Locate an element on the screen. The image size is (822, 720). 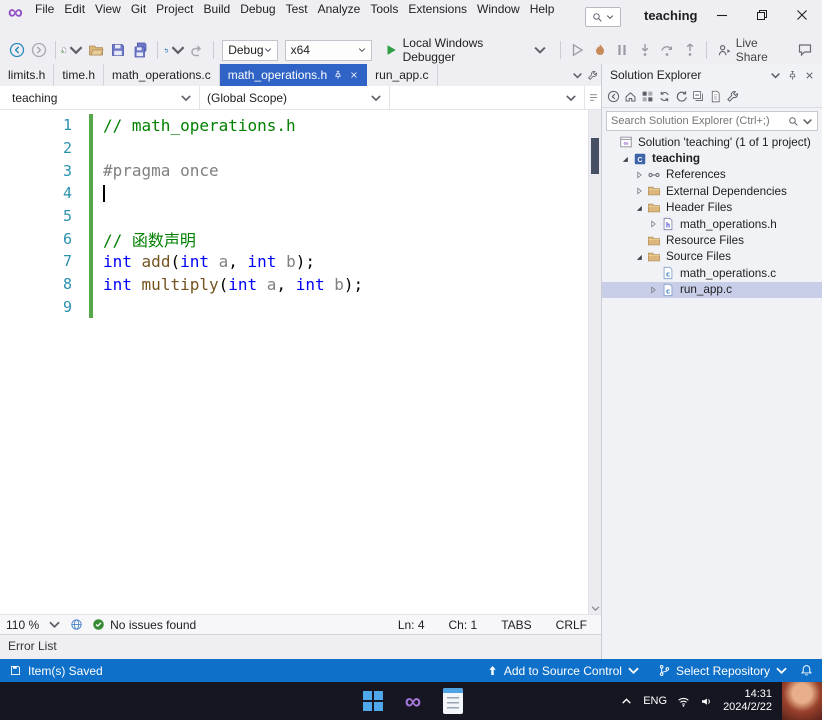
solution-configuration-combo: Debug is located at coordinates (250, 50).